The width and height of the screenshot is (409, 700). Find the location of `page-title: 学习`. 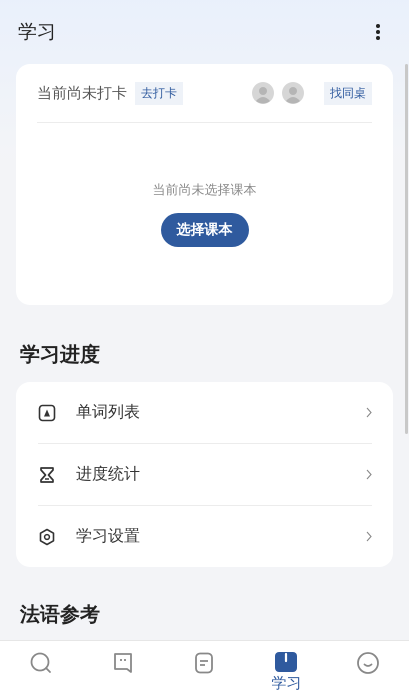

page-title: 学习 is located at coordinates (37, 32).